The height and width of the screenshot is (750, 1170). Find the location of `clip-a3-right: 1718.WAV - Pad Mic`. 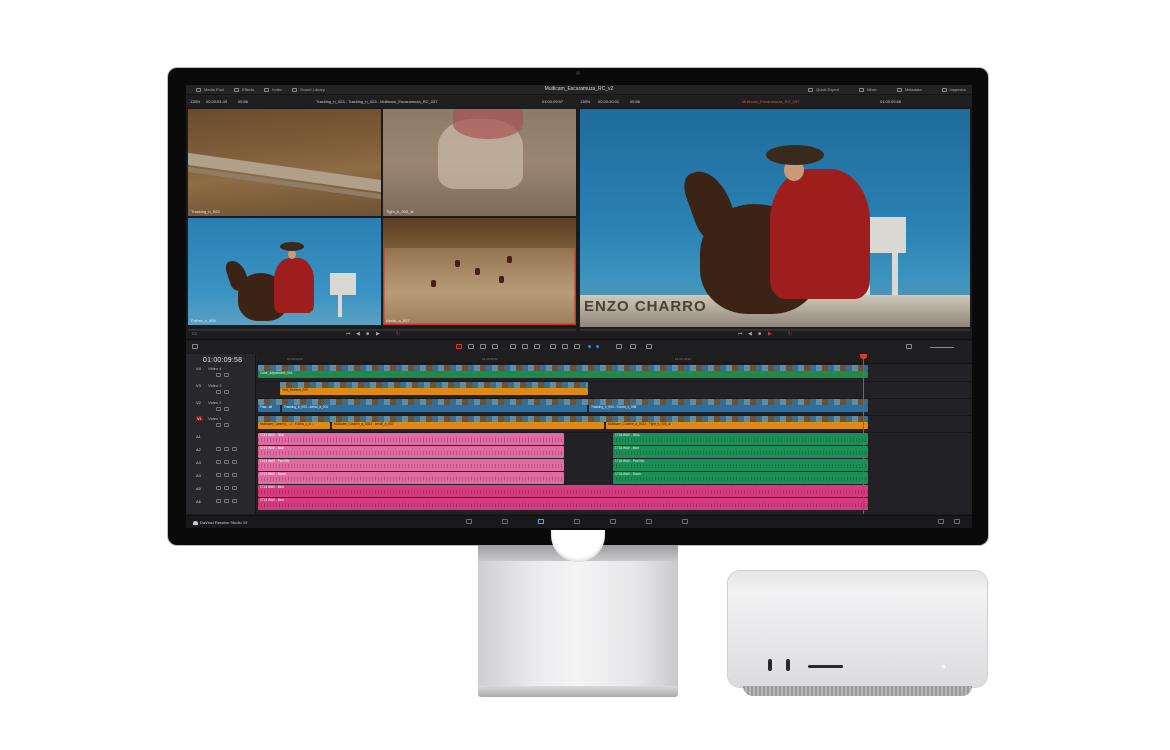

clip-a3-right: 1718.WAV - Pad Mic is located at coordinates (740, 465).